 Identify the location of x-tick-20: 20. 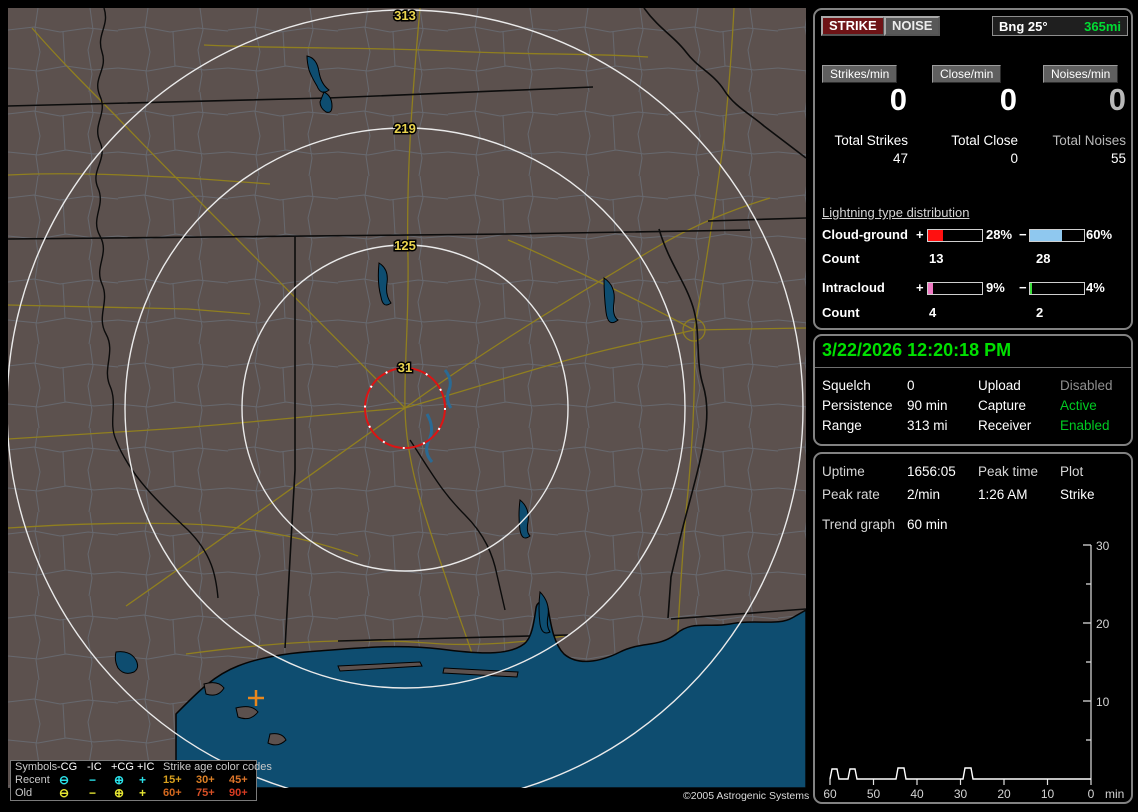
(1004, 794).